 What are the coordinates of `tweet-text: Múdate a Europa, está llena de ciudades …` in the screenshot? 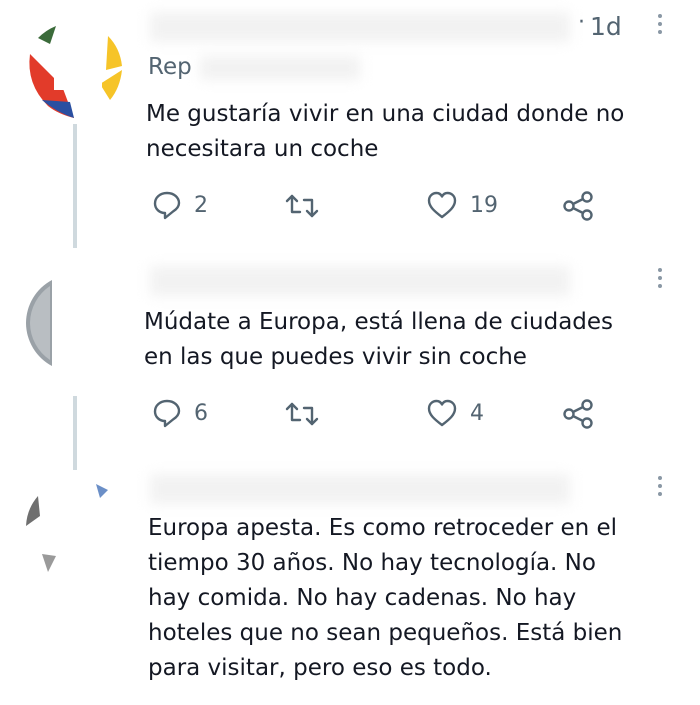 It's located at (379, 339).